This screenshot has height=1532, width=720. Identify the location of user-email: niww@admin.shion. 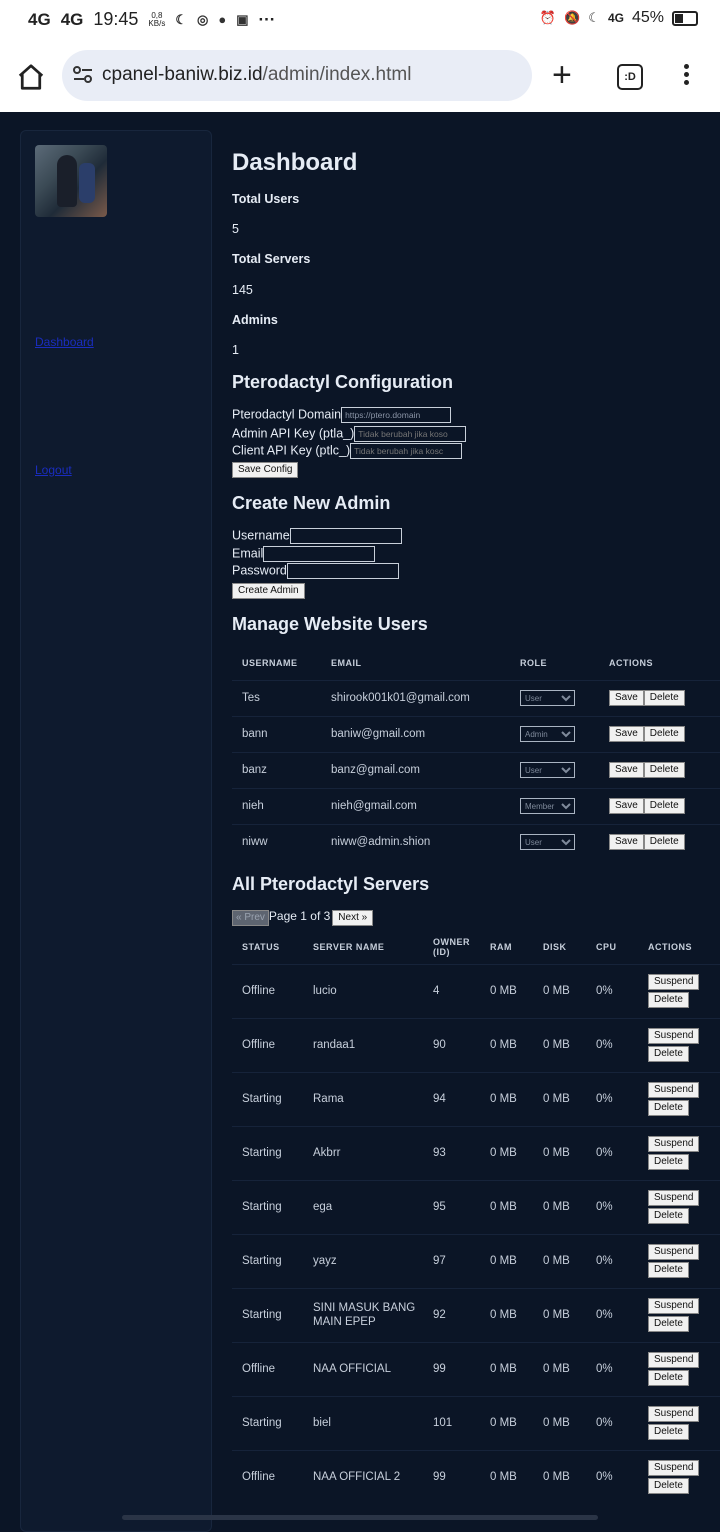
(415, 841).